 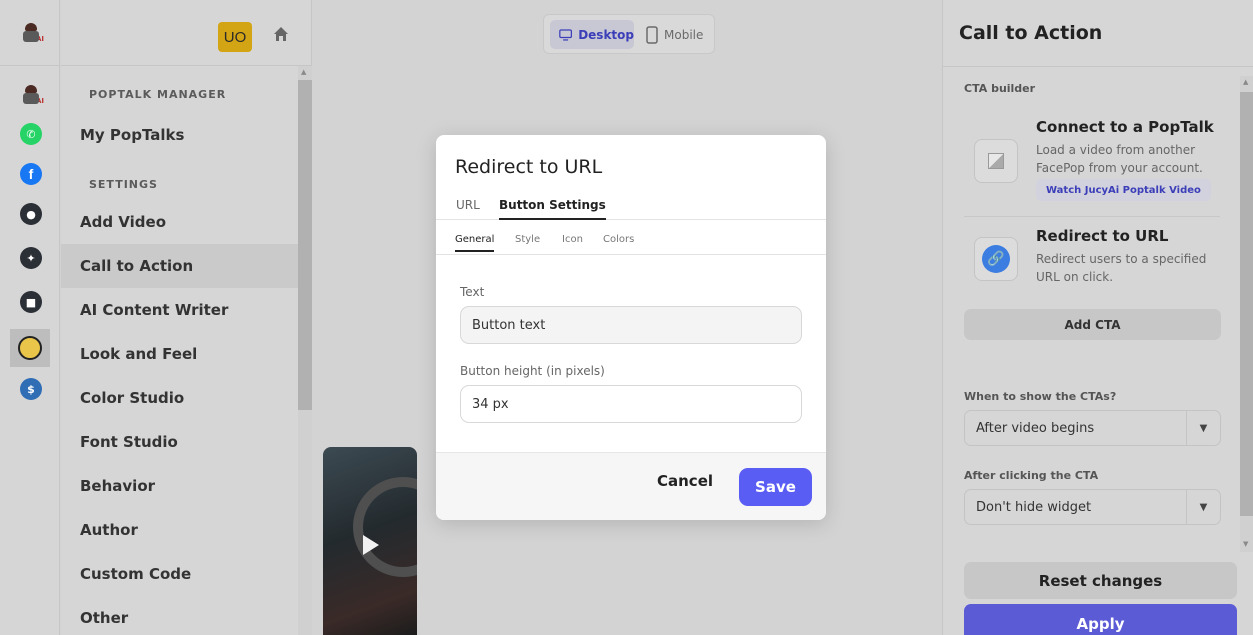 What do you see at coordinates (179, 266) in the screenshot?
I see `sidebar-item-call-to-action: Call to Action` at bounding box center [179, 266].